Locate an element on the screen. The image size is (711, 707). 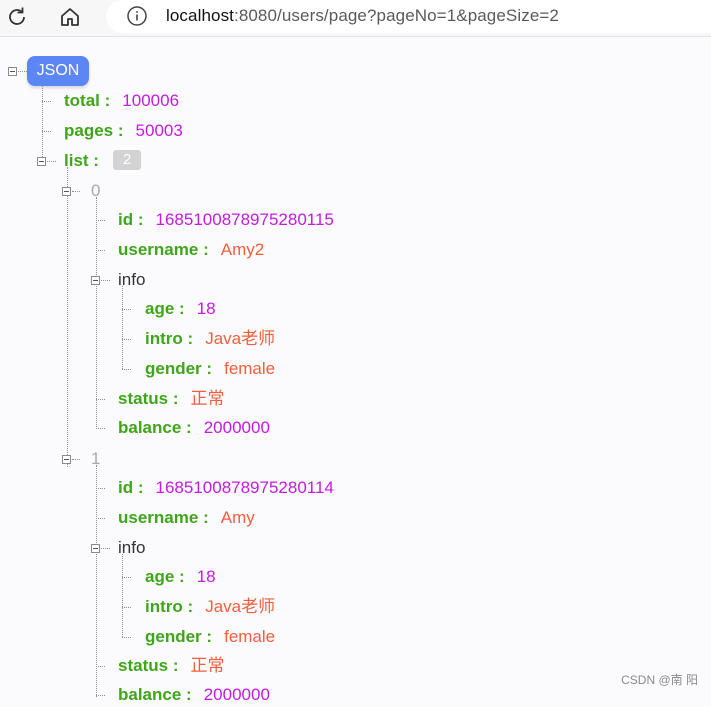
collapse-item-0-icon is located at coordinates (66, 191).